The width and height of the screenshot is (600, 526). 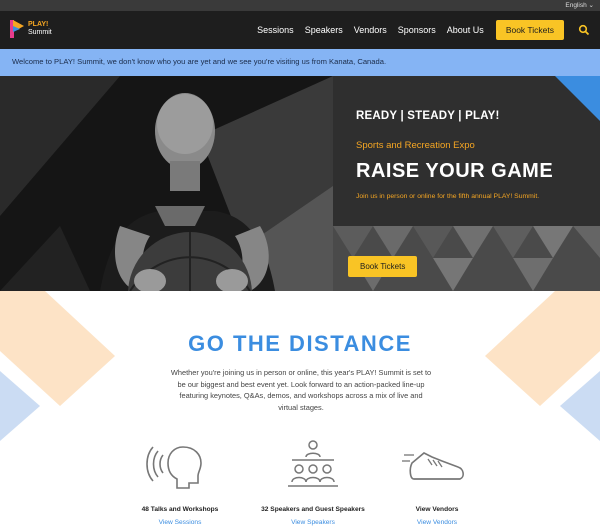 I want to click on hero-book-tickets-button: Book Tickets, so click(x=383, y=266).